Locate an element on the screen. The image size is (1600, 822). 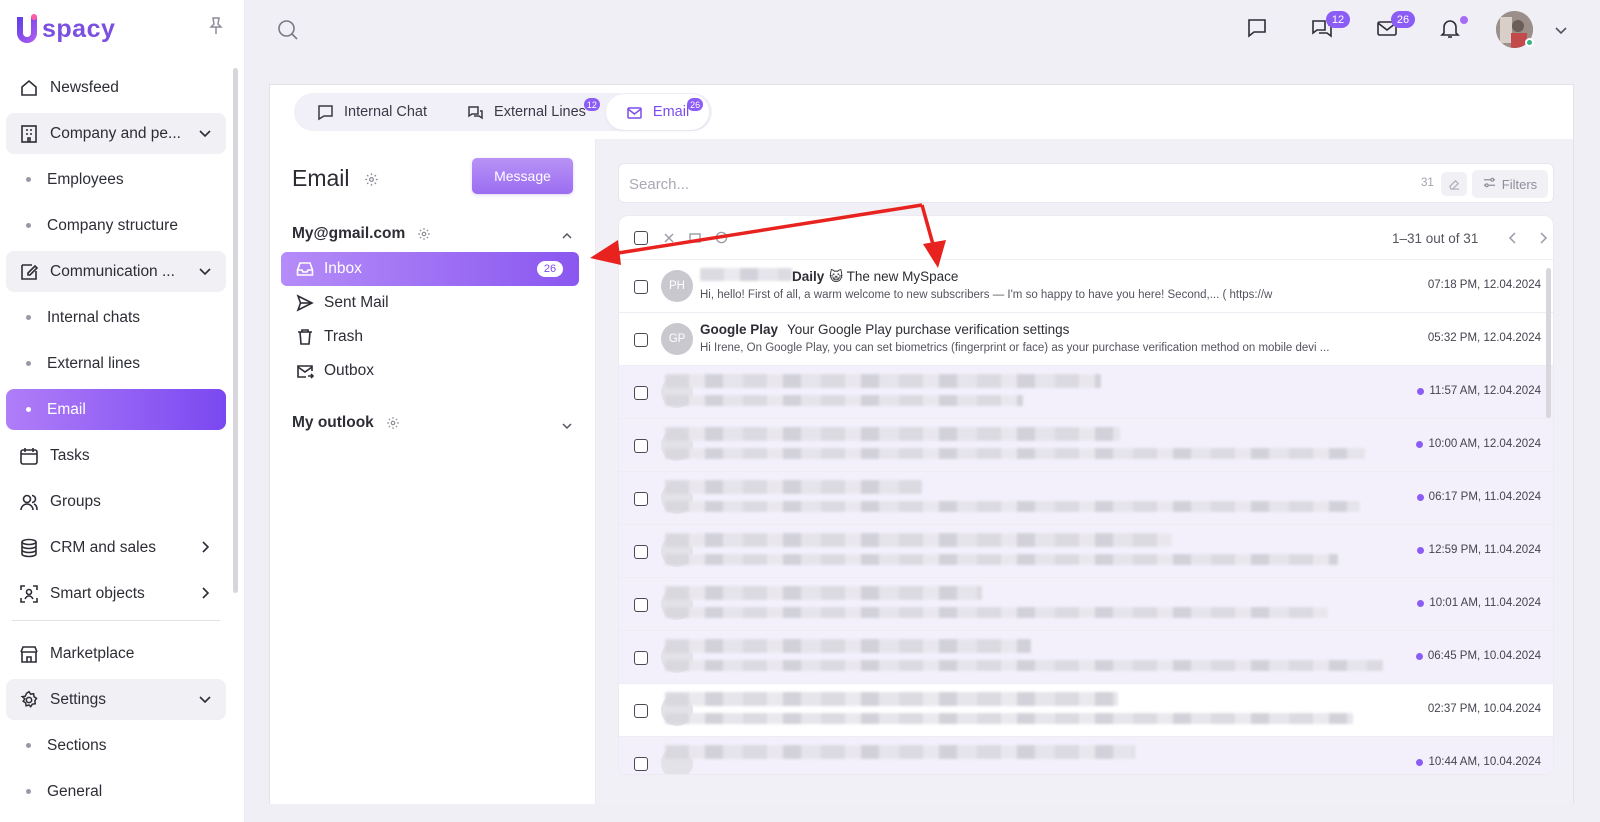
timestamp-text: 10:00 AM, 12.04.2024 is located at coordinates (1484, 444).